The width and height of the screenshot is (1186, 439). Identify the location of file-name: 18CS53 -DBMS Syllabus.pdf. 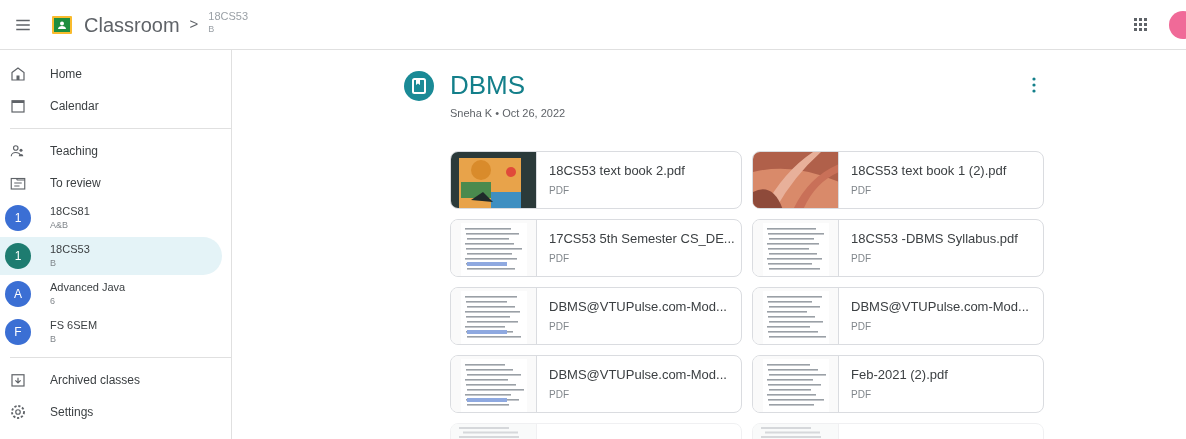
(934, 238).